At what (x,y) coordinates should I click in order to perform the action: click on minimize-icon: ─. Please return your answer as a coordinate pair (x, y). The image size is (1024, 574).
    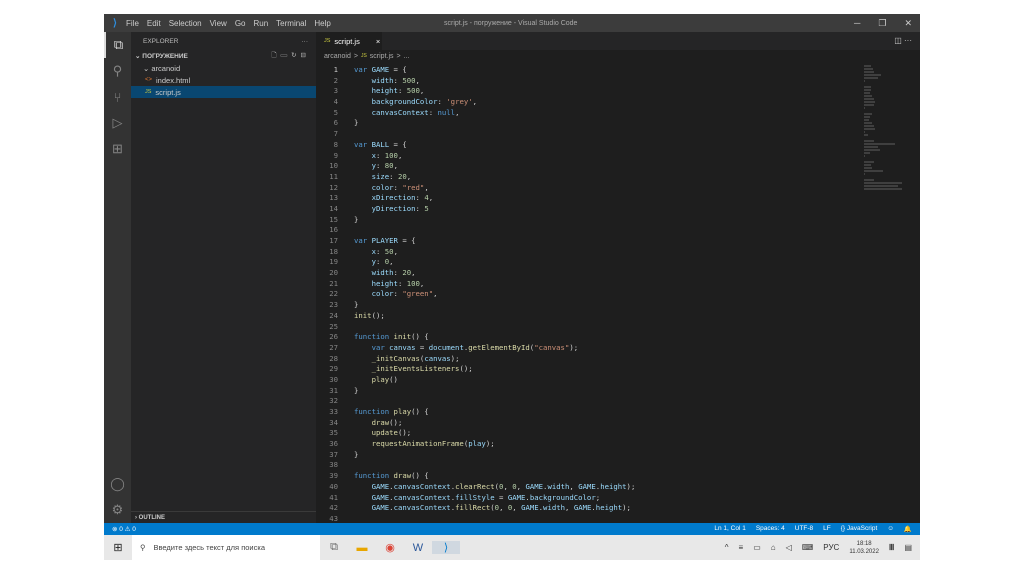
    Looking at the image, I should click on (857, 23).